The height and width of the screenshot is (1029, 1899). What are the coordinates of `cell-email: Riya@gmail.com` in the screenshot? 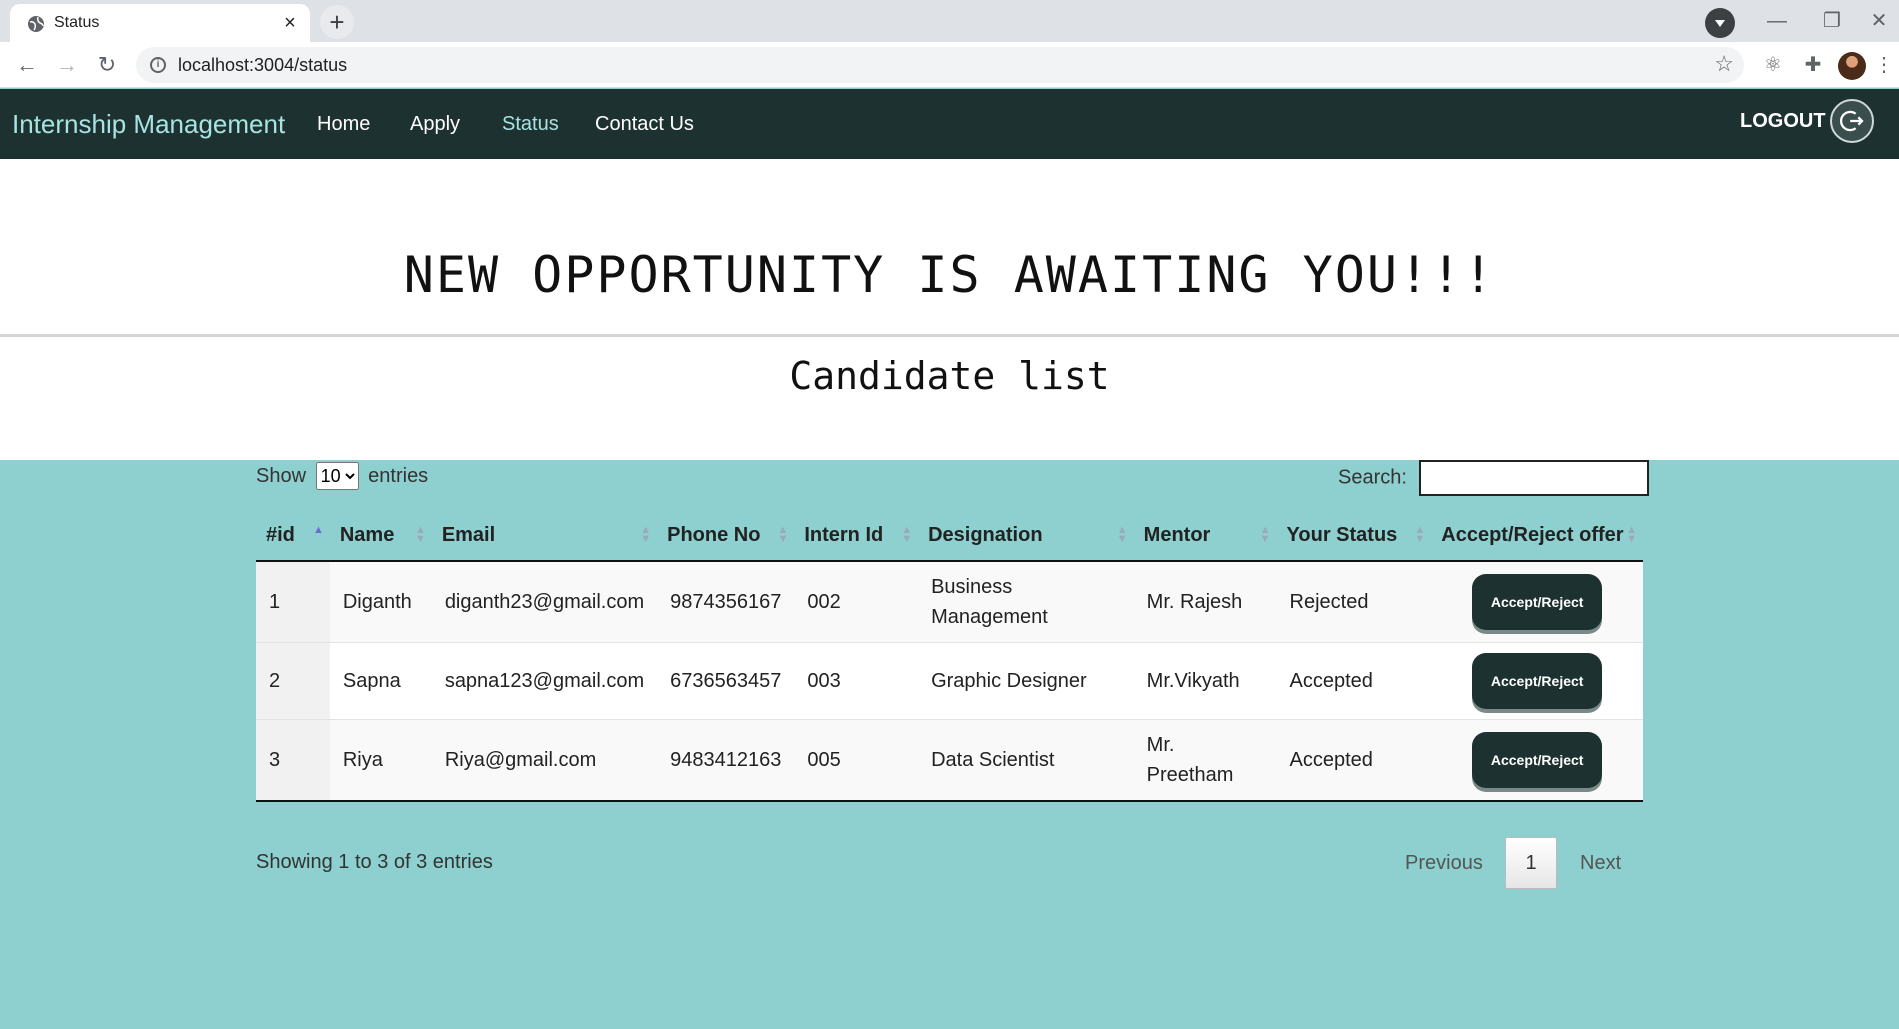 It's located at (544, 760).